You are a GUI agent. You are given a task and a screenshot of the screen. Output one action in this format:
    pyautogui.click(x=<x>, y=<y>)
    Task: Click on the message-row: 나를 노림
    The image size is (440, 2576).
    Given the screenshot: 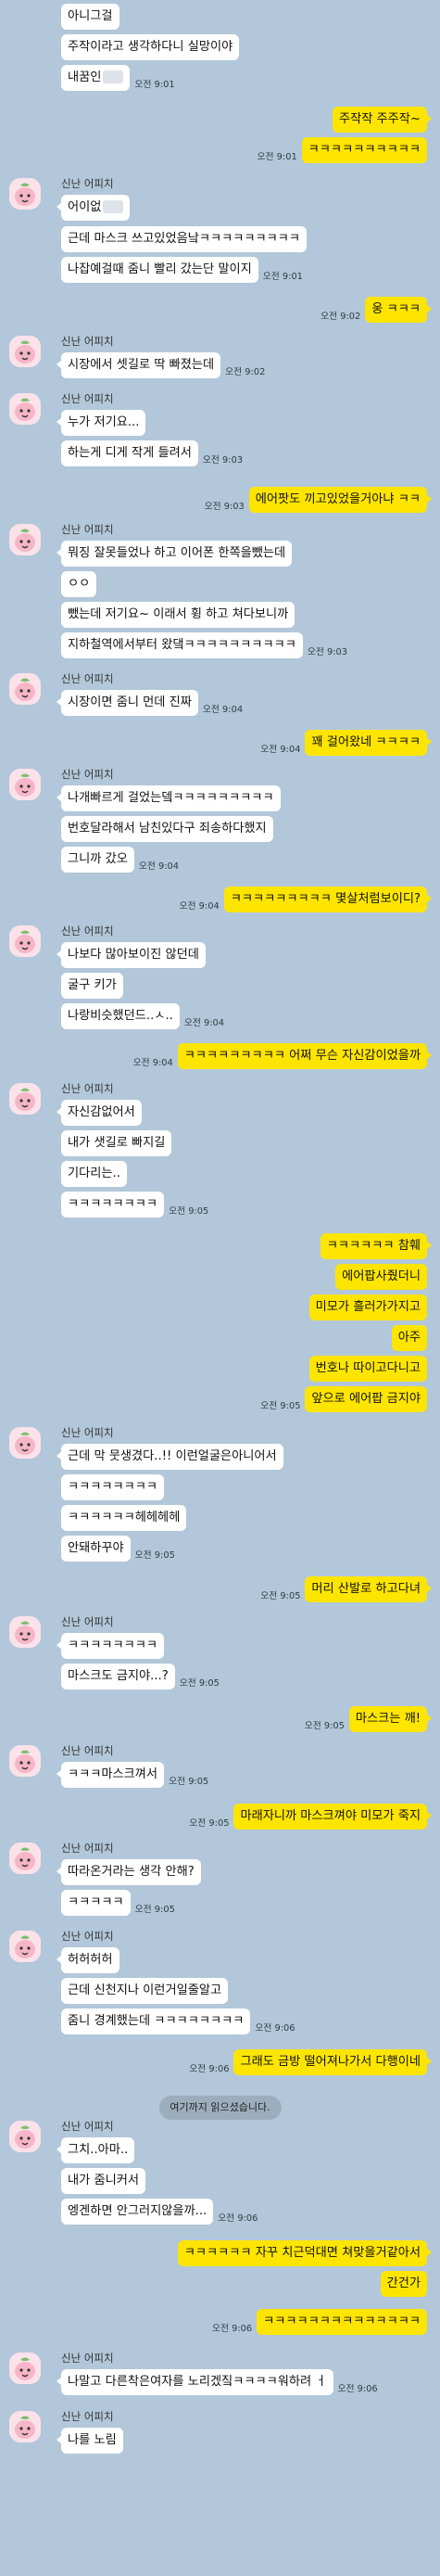 What is the action you would take?
    pyautogui.click(x=90, y=2441)
    